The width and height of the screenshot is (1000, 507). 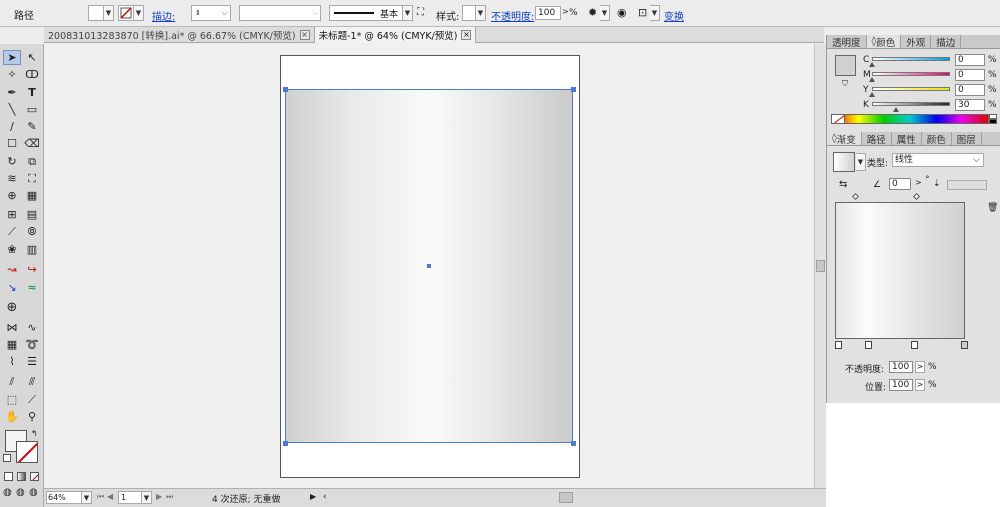 What do you see at coordinates (911, 59) in the screenshot?
I see `channel-c-slider` at bounding box center [911, 59].